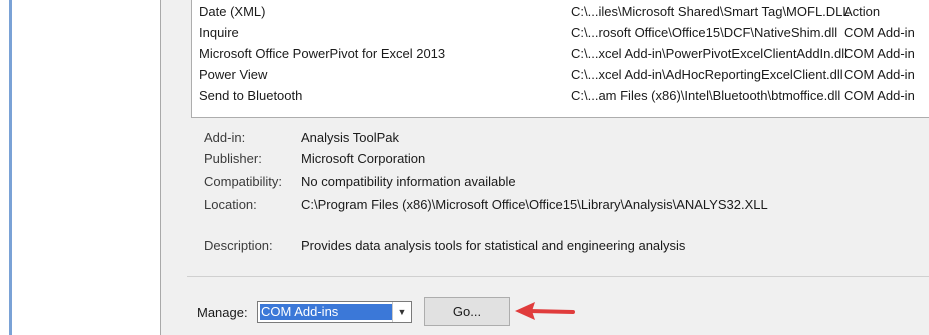 Image resolution: width=929 pixels, height=335 pixels. Describe the element at coordinates (401, 312) in the screenshot. I see `chevron-down-icon: ▼` at that location.